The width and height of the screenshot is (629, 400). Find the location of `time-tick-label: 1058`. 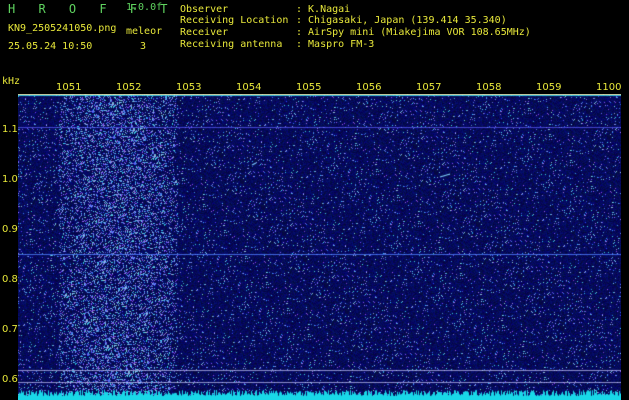

time-tick-label: 1058 is located at coordinates (489, 87).